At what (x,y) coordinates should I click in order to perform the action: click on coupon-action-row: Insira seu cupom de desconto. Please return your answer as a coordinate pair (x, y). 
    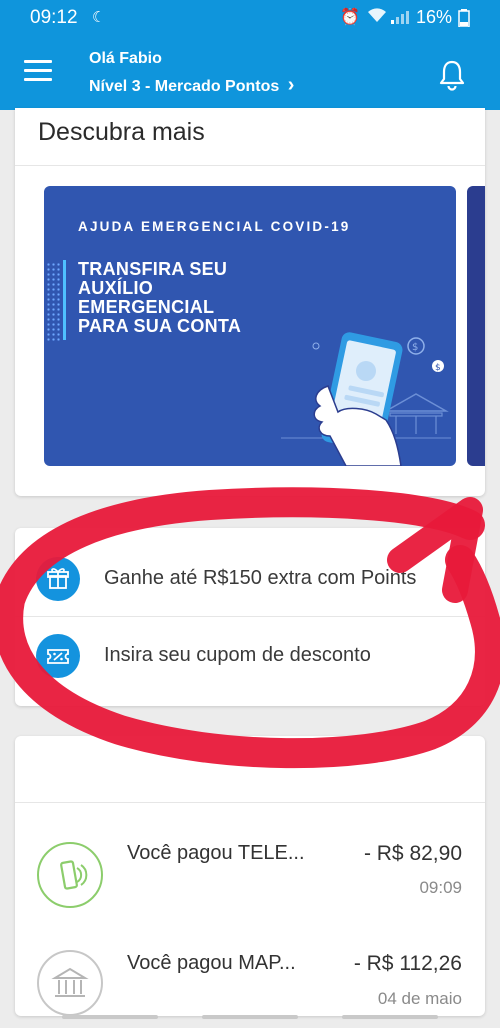
    Looking at the image, I should click on (250, 657).